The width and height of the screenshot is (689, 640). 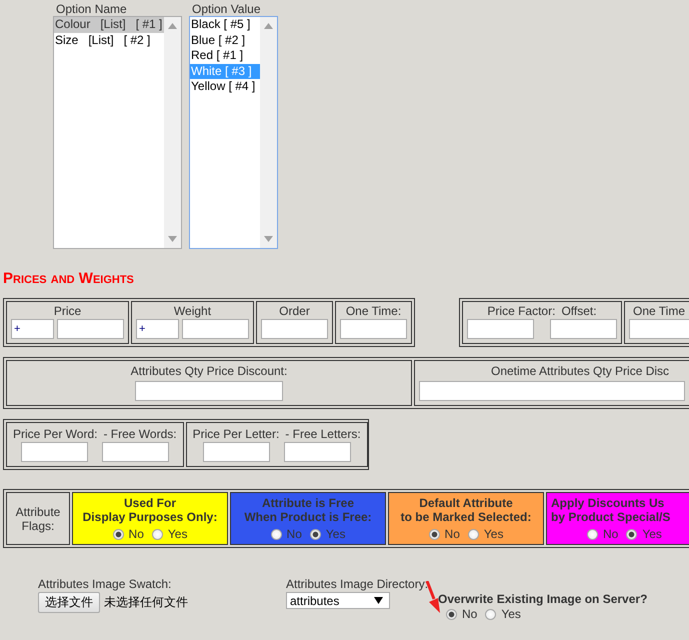 What do you see at coordinates (69, 278) in the screenshot?
I see `section-title: Prices and Weights` at bounding box center [69, 278].